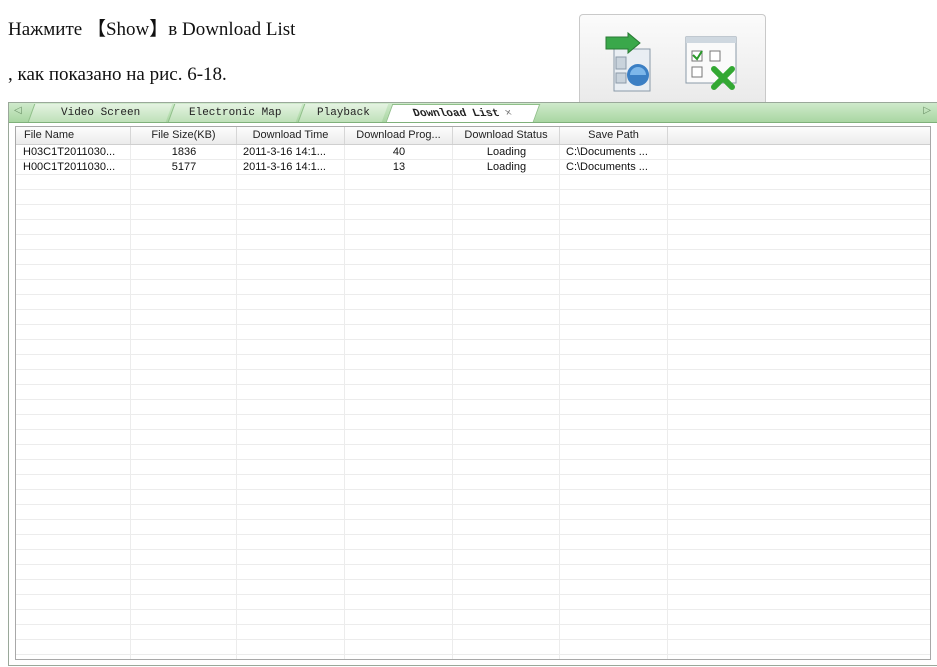  I want to click on column-header-file-name: File Name, so click(73, 135).